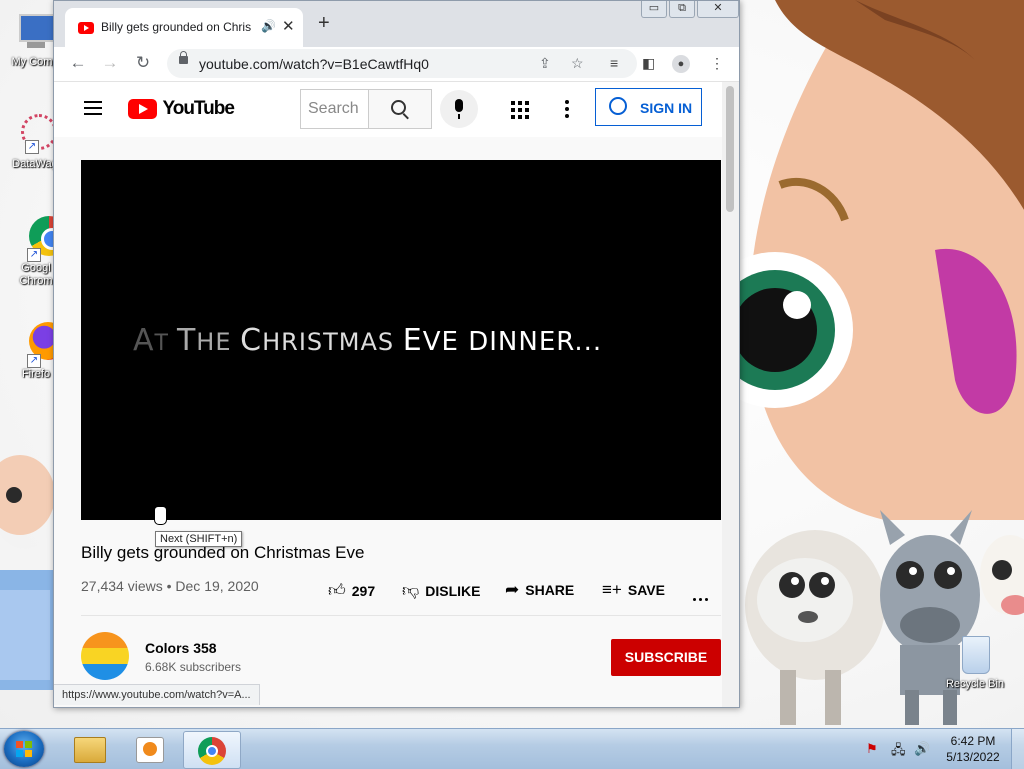  I want to click on recycle-bin-icon, so click(975, 654).